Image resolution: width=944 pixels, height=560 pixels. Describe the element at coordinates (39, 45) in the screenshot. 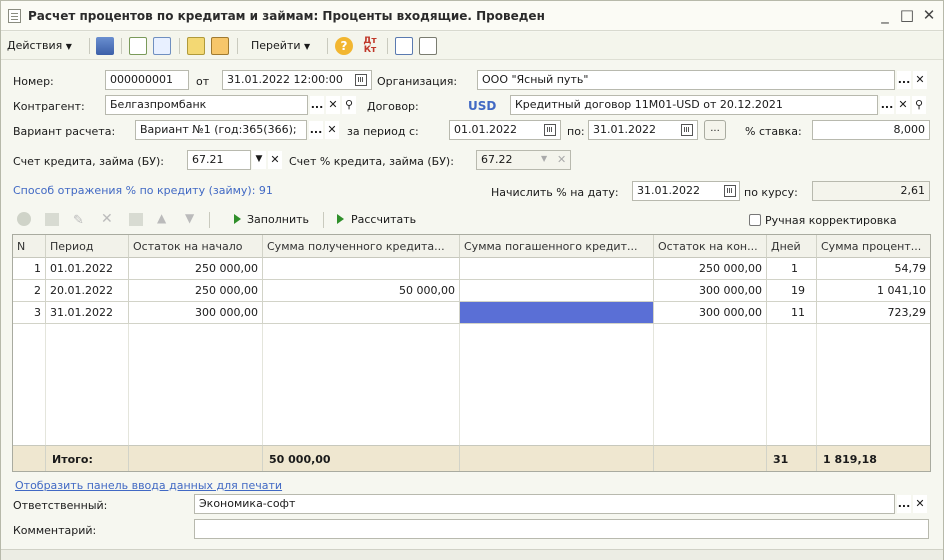

I see `actions-menu: Действия ▼` at that location.